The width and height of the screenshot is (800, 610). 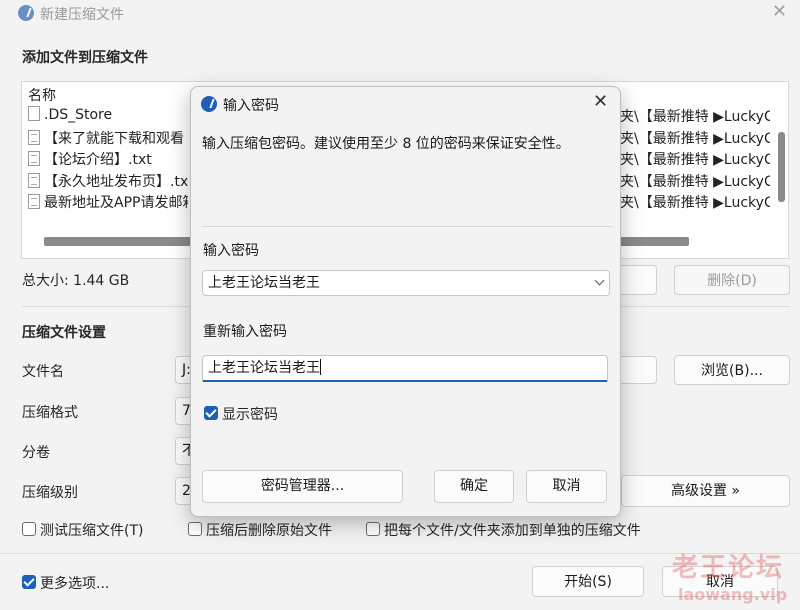 I want to click on list-item: 【论坛介绍】.txt, so click(x=108, y=159).